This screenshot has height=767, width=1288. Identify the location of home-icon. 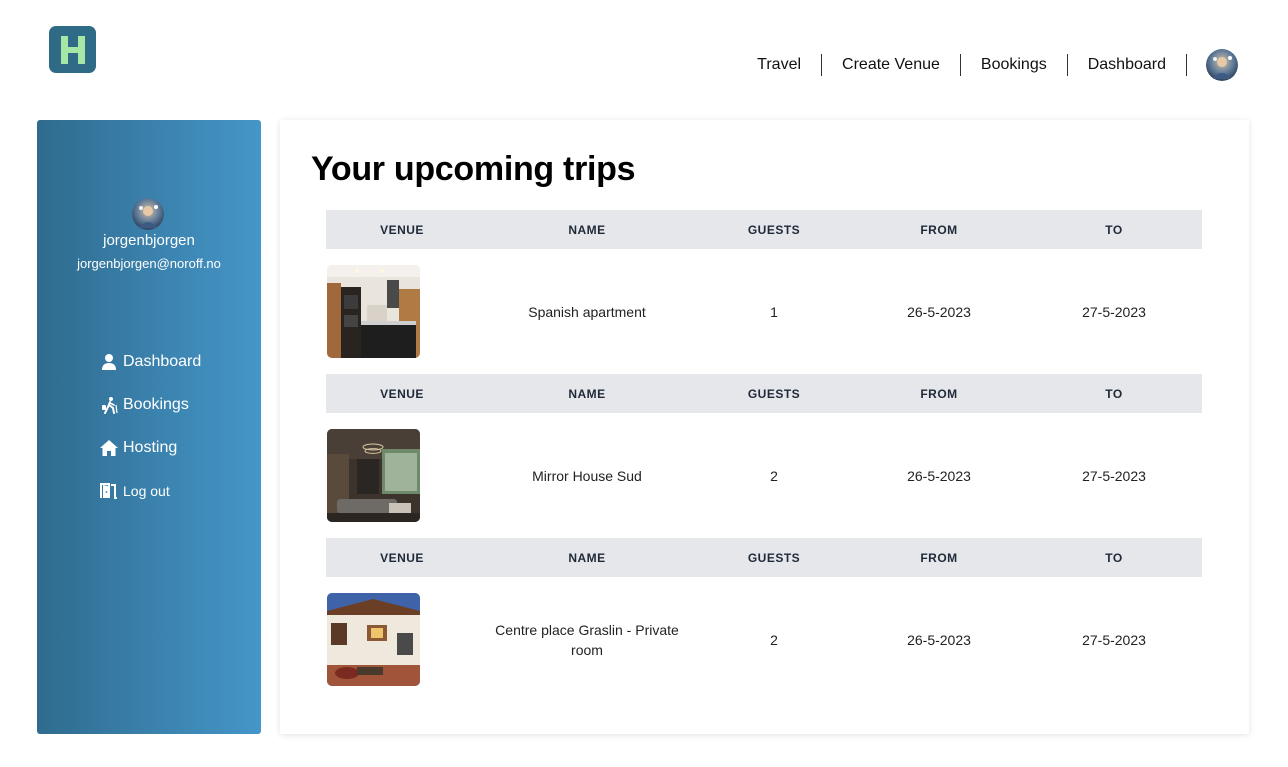
(109, 448).